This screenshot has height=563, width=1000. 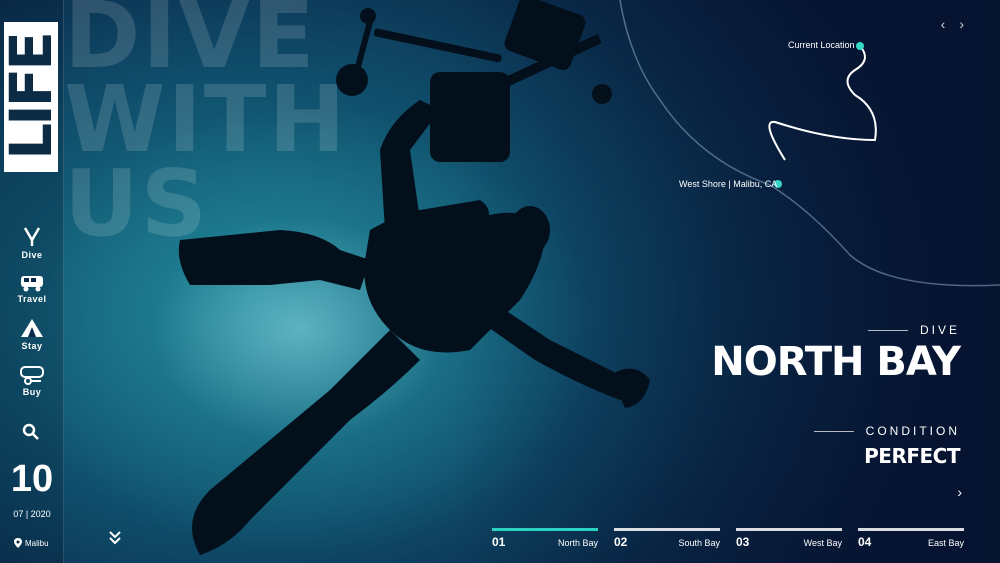 What do you see at coordinates (836, 362) in the screenshot?
I see `dive-site-title: NORTH BAY` at bounding box center [836, 362].